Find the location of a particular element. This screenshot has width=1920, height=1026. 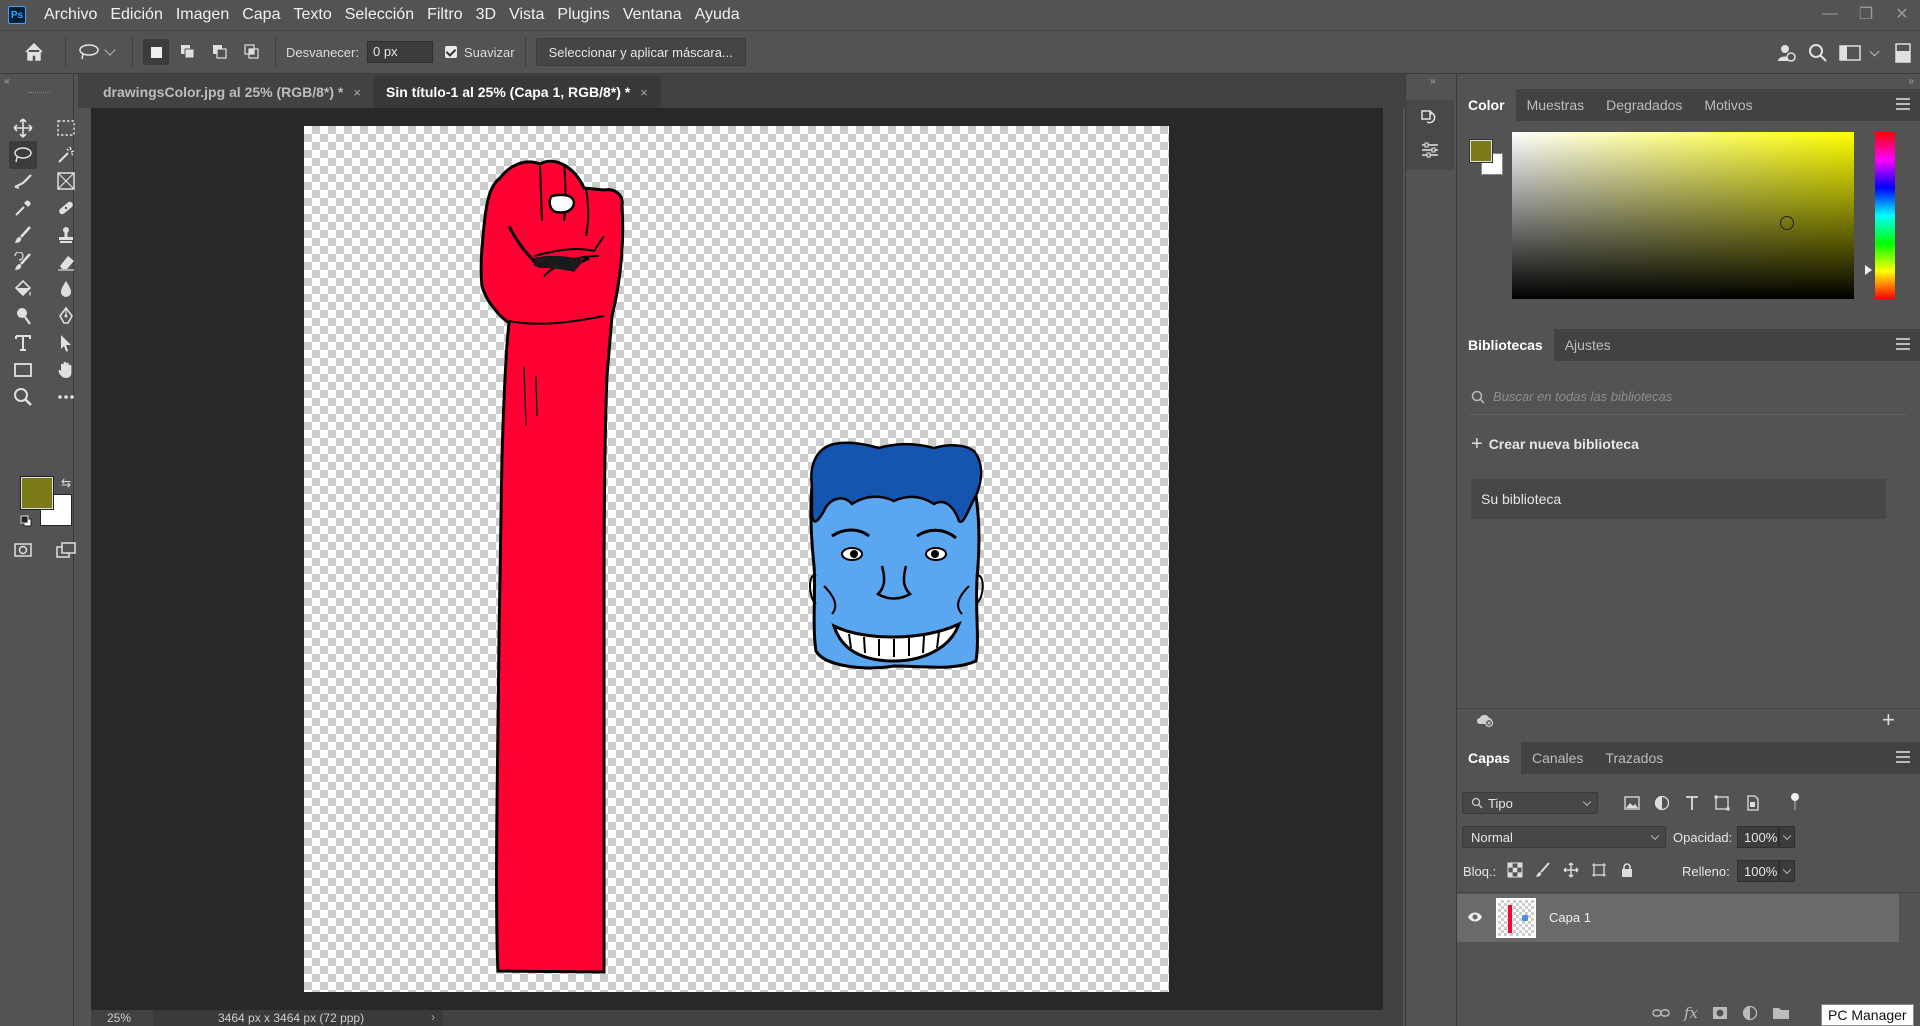

add-selection-icon is located at coordinates (188, 52).